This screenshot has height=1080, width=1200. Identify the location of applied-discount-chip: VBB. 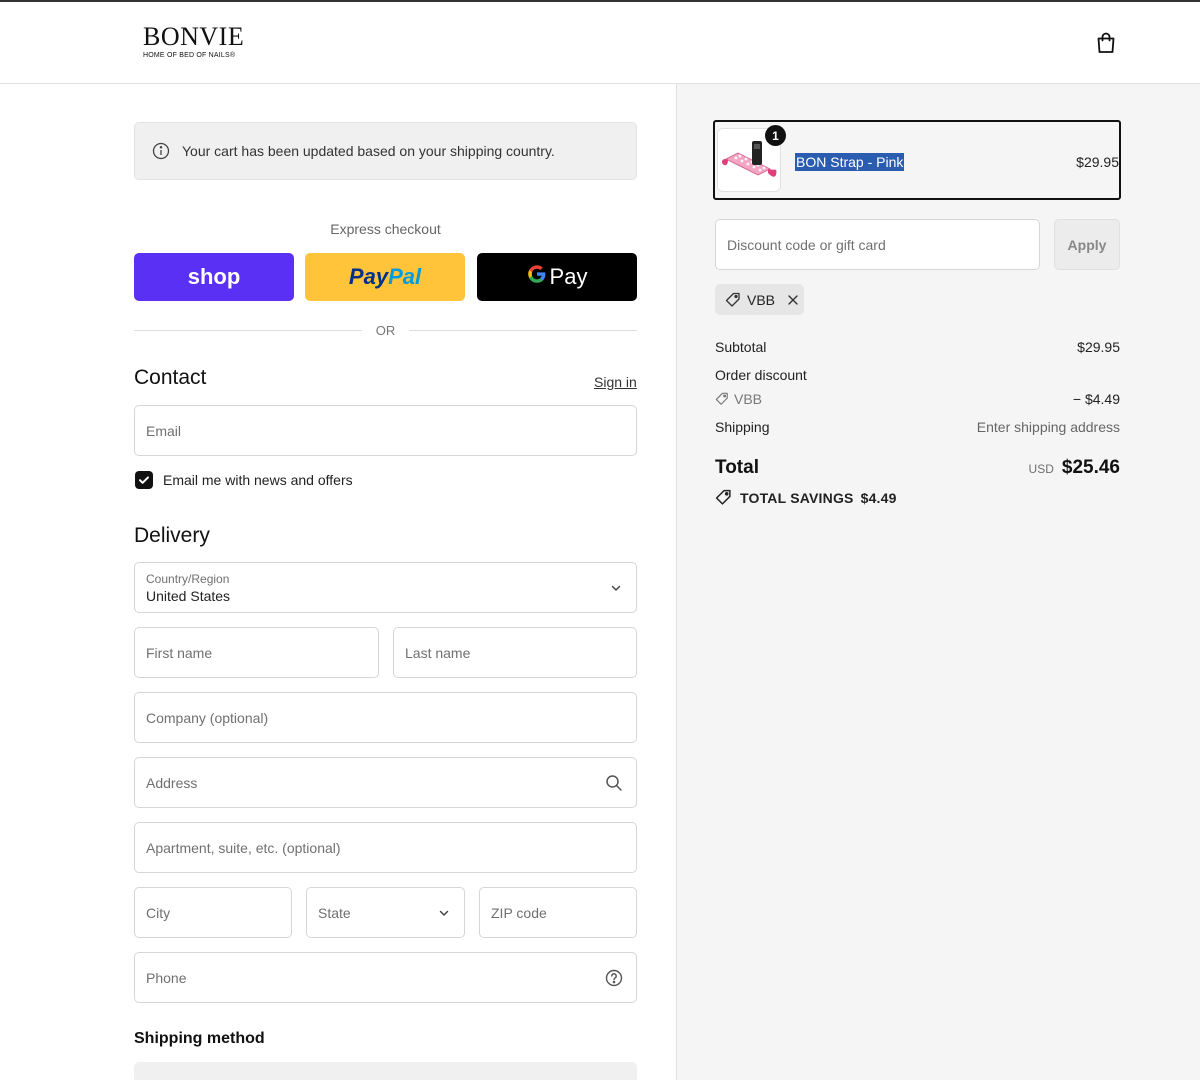
(759, 299).